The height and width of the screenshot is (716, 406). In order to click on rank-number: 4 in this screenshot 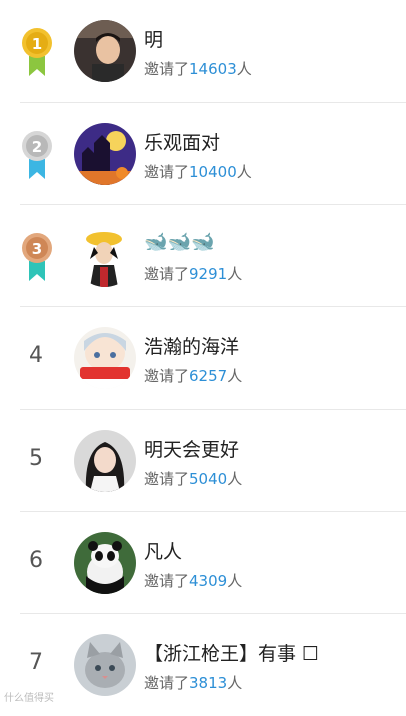, I will do `click(36, 355)`.